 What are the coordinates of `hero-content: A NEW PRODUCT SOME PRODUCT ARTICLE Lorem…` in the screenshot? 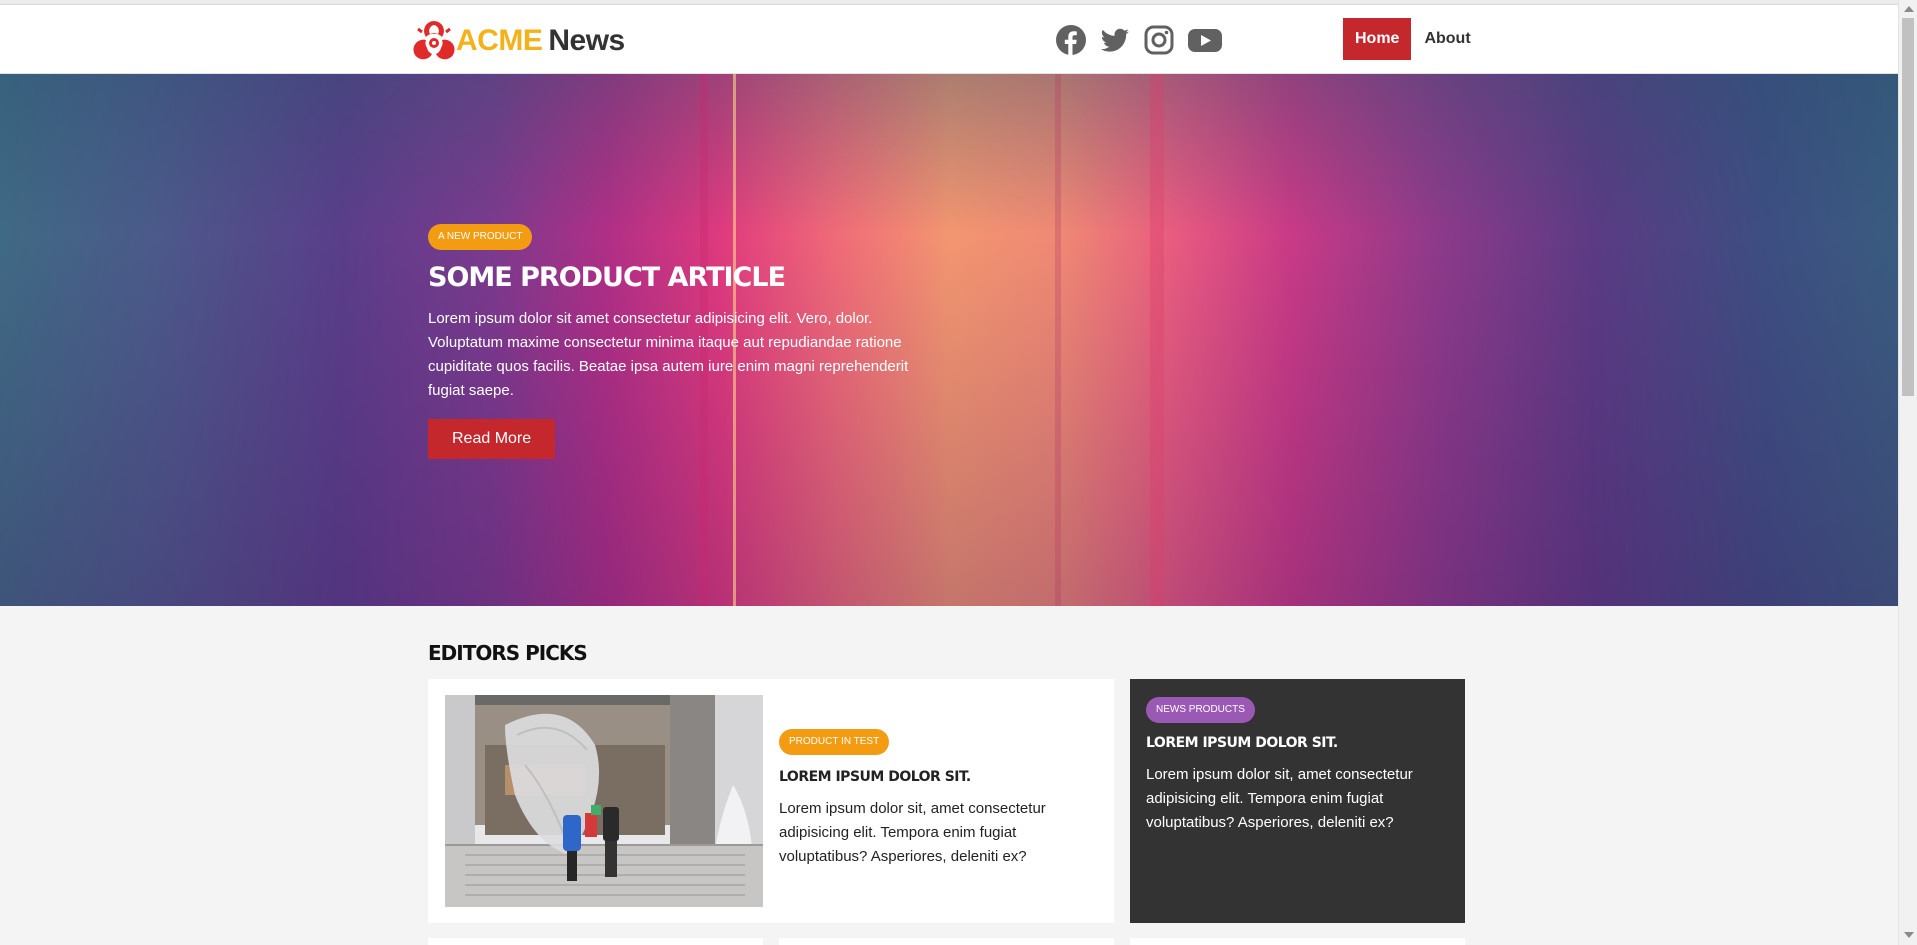 It's located at (688, 341).